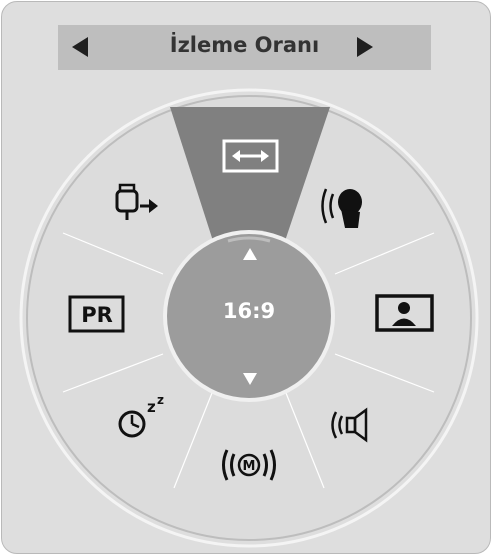 This screenshot has height=557, width=494. What do you see at coordinates (249, 311) in the screenshot?
I see `selected-value: 16:9` at bounding box center [249, 311].